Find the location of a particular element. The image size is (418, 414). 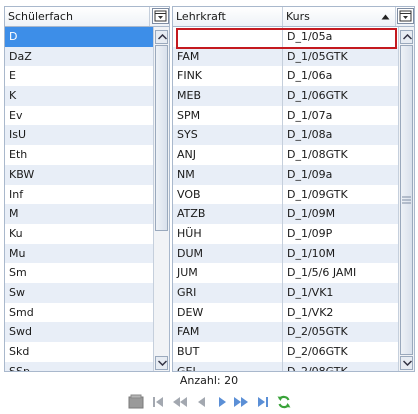

course-row: VOB D_1/09GTK is located at coordinates (285, 194).